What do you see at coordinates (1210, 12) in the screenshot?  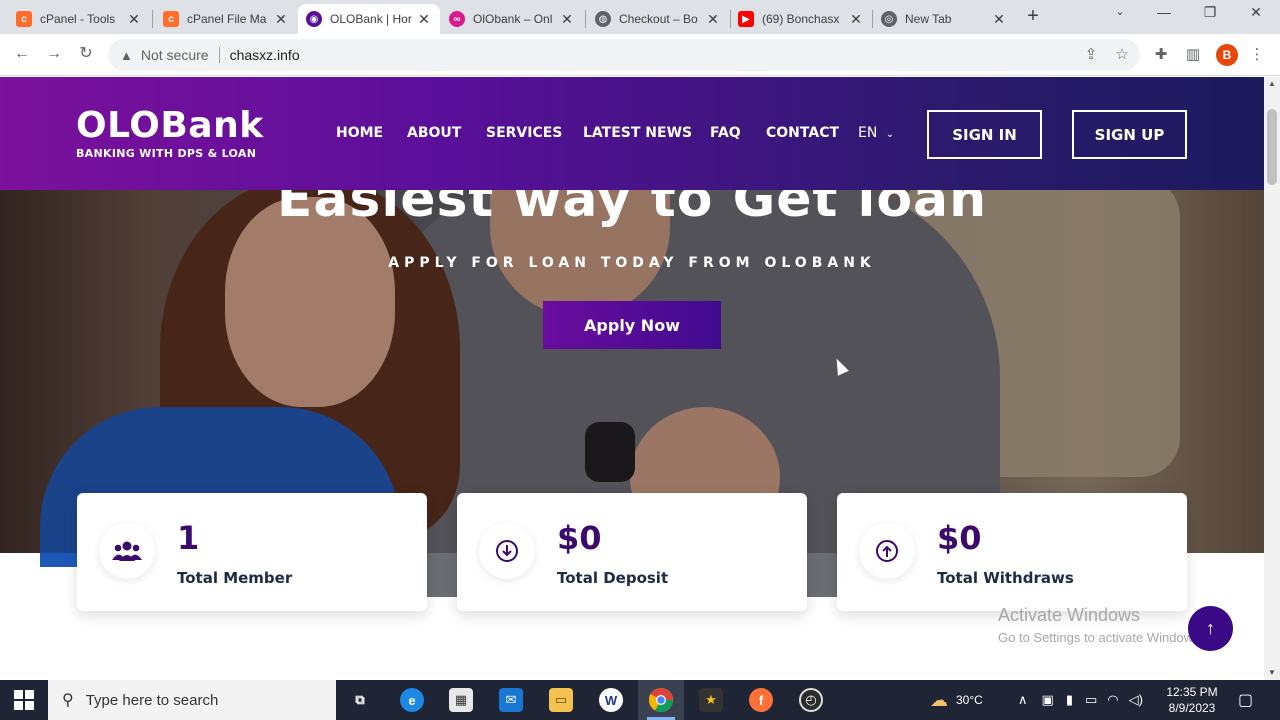 I see `restore-button: ❐` at bounding box center [1210, 12].